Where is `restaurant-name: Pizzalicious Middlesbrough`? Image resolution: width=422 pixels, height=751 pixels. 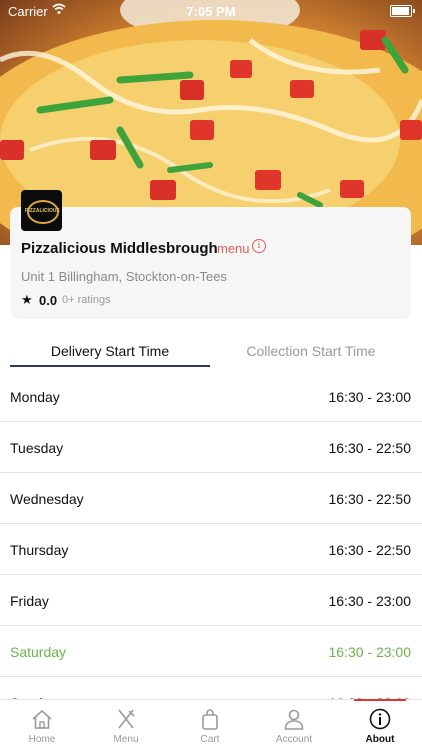
restaurant-name: Pizzalicious Middlesbrough is located at coordinates (119, 248).